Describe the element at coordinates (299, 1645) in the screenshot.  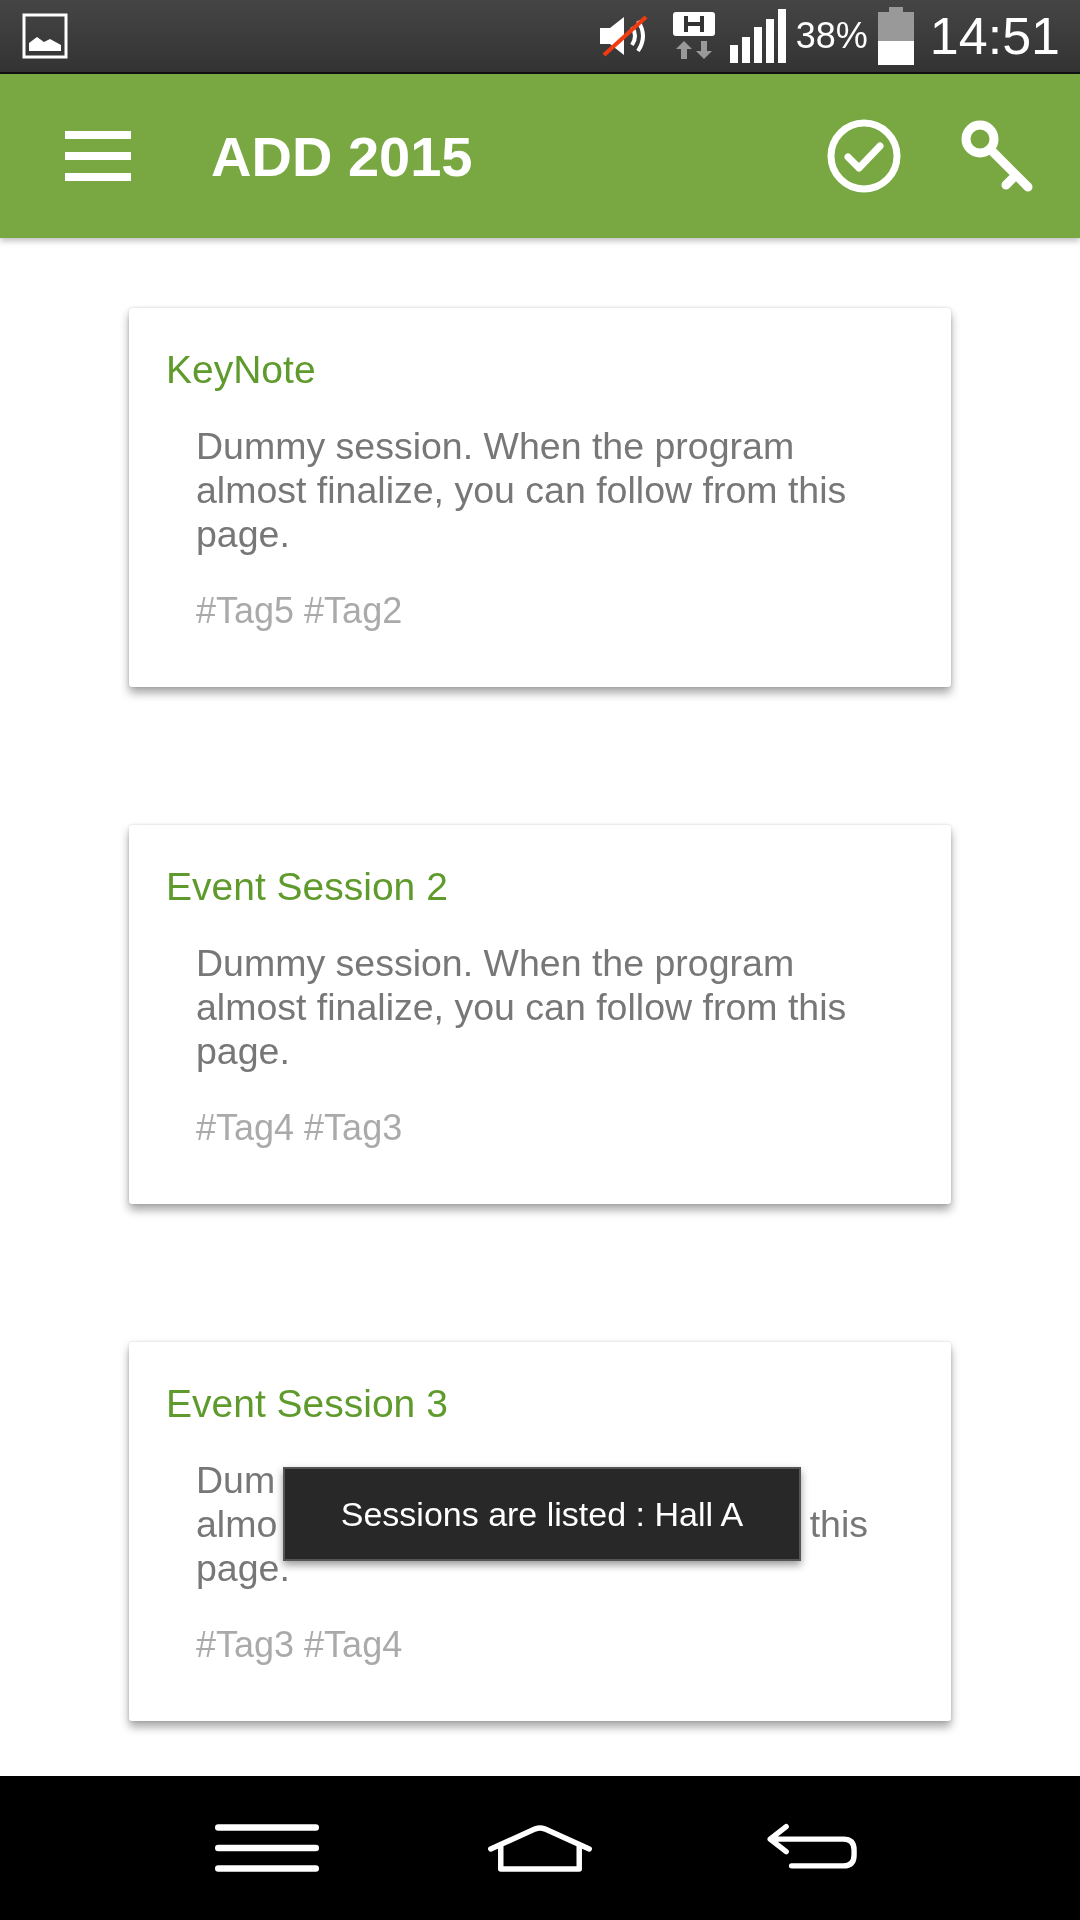
I see `session-tags: #Tag3 #Tag4` at that location.